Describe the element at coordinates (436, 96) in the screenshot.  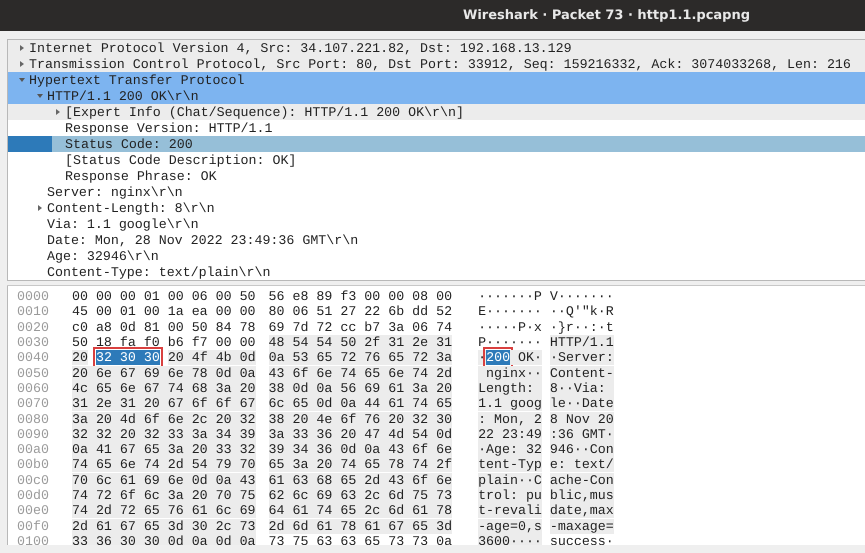
I see `tree-row: HTTP/1.1 200 OK\r\n` at that location.